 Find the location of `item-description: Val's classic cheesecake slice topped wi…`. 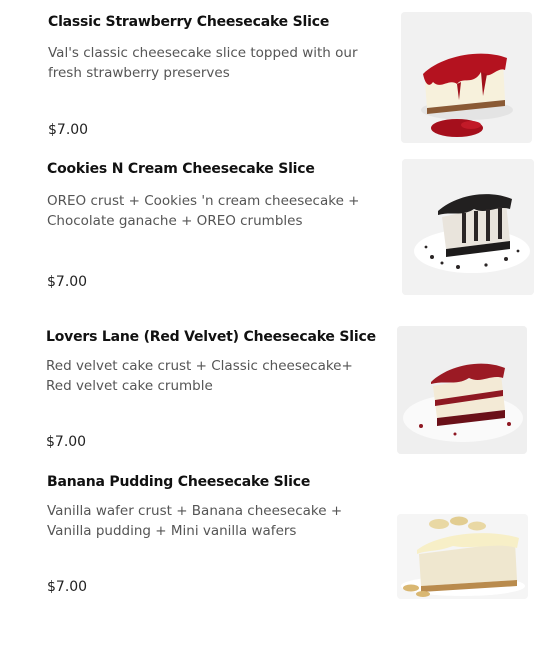

item-description: Val's classic cheesecake slice topped wi… is located at coordinates (203, 63).